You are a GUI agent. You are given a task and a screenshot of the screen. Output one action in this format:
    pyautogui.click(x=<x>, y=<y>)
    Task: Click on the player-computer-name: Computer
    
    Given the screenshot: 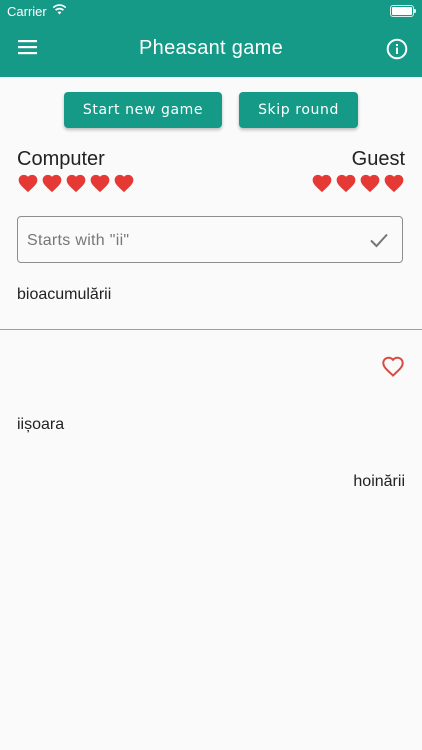 What is the action you would take?
    pyautogui.click(x=61, y=159)
    